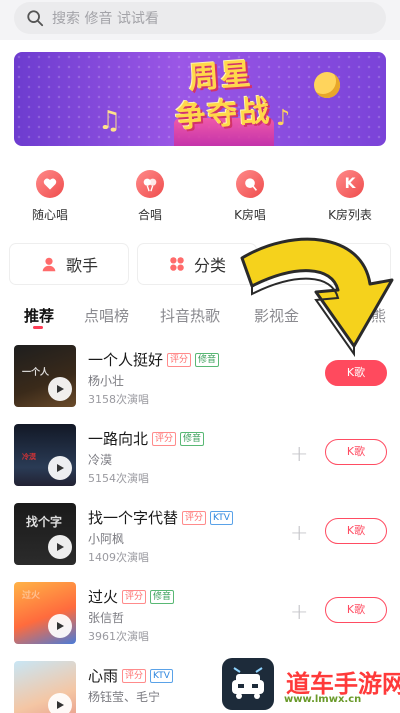 This screenshot has width=400, height=713. Describe the element at coordinates (118, 557) in the screenshot. I see `song-play-count: 1409次演唱` at that location.